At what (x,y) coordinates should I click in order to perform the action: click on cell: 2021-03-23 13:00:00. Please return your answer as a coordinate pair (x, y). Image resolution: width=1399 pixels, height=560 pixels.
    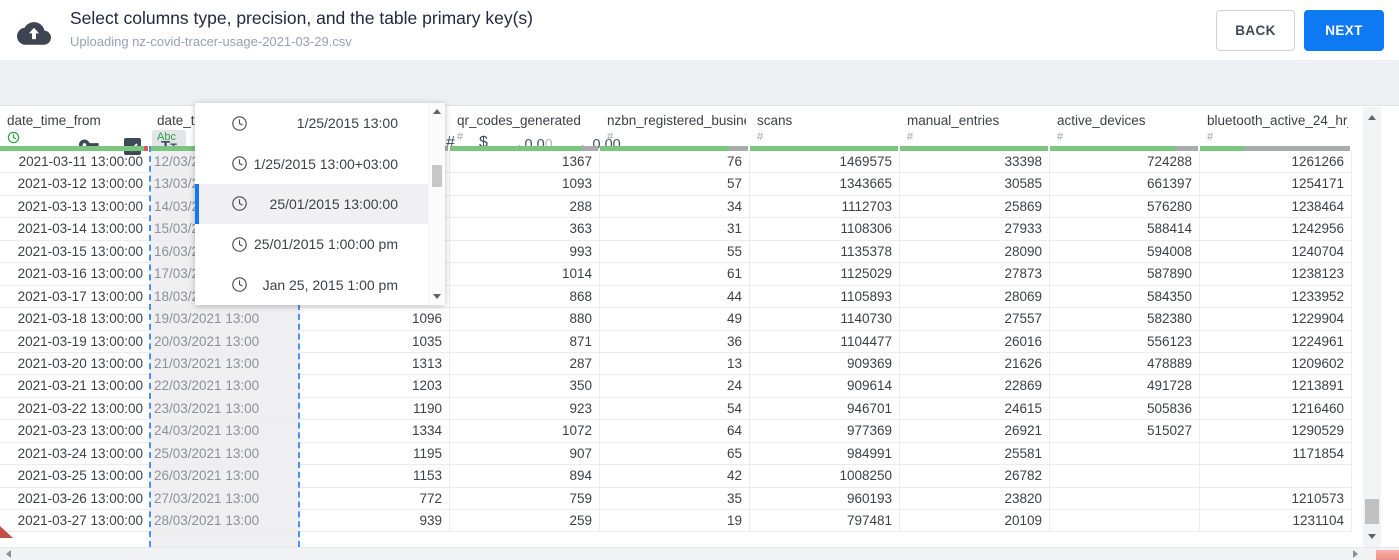
    Looking at the image, I should click on (75, 430).